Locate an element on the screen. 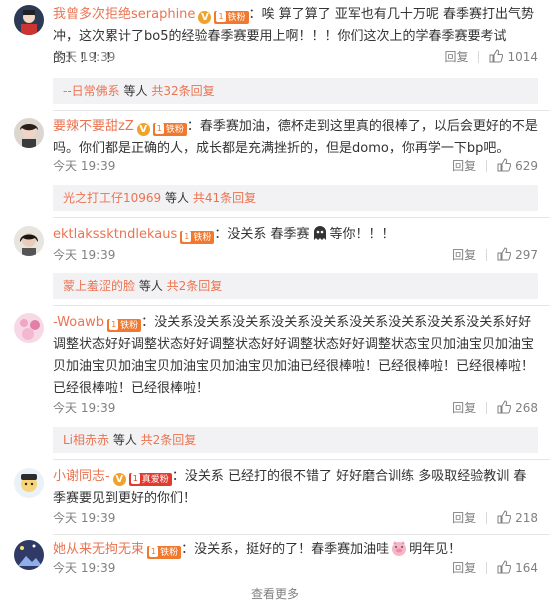 The image size is (550, 602). reply-summary: --日常佛系 等人 共32条回复 is located at coordinates (295, 91).